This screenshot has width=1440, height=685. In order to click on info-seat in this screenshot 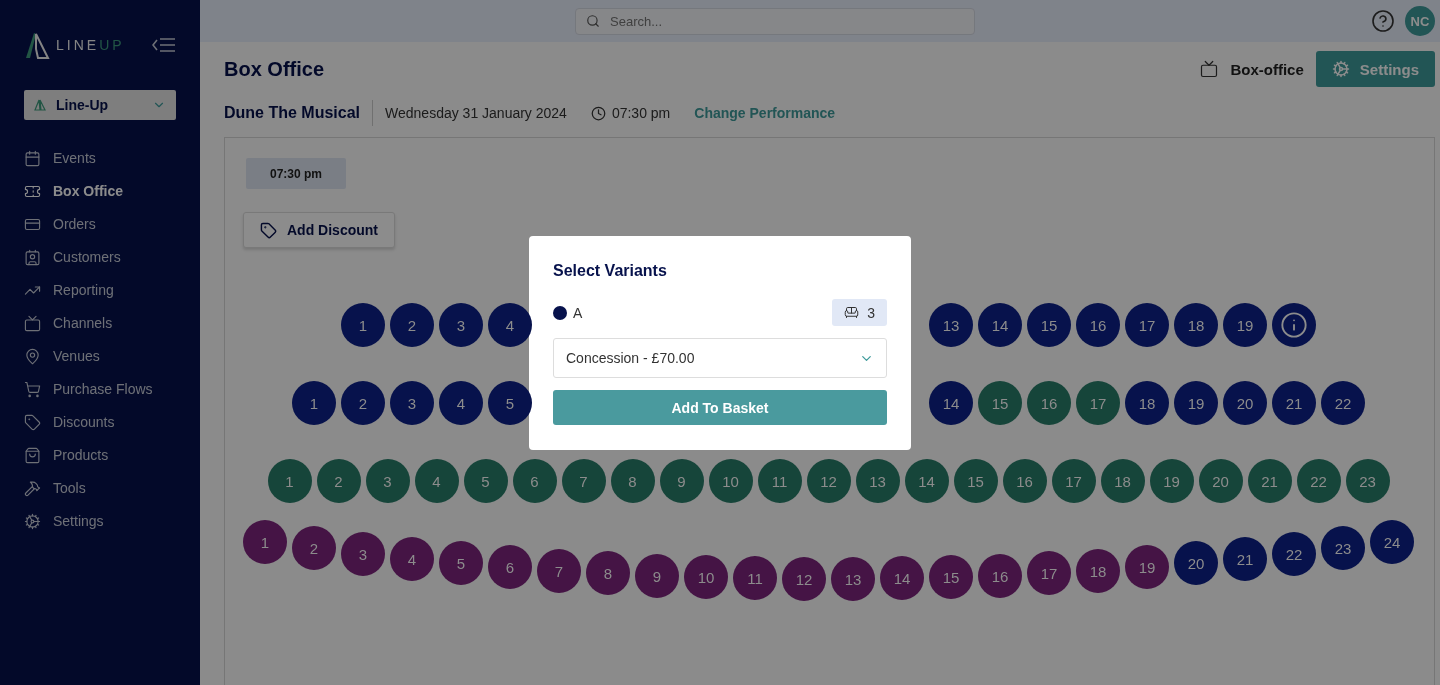, I will do `click(1294, 325)`.